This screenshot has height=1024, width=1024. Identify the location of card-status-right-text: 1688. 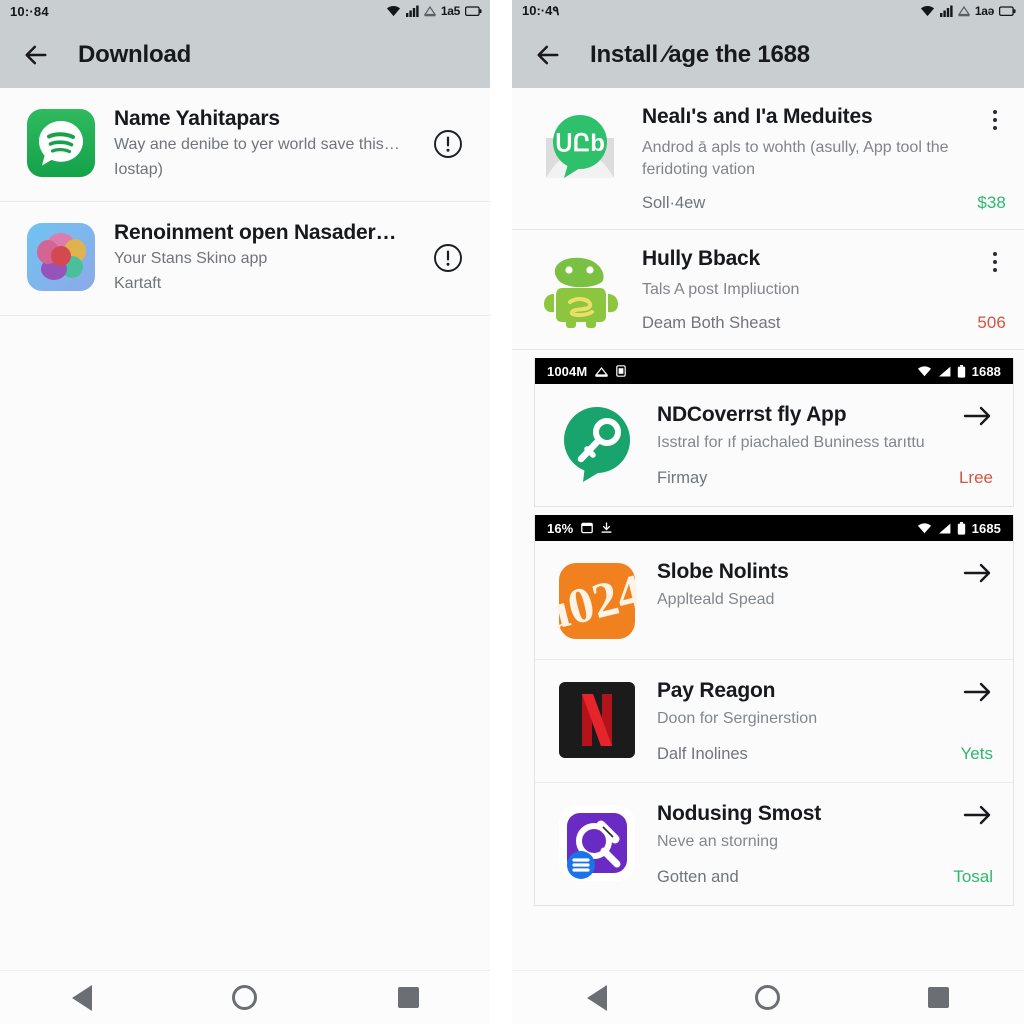
(986, 371).